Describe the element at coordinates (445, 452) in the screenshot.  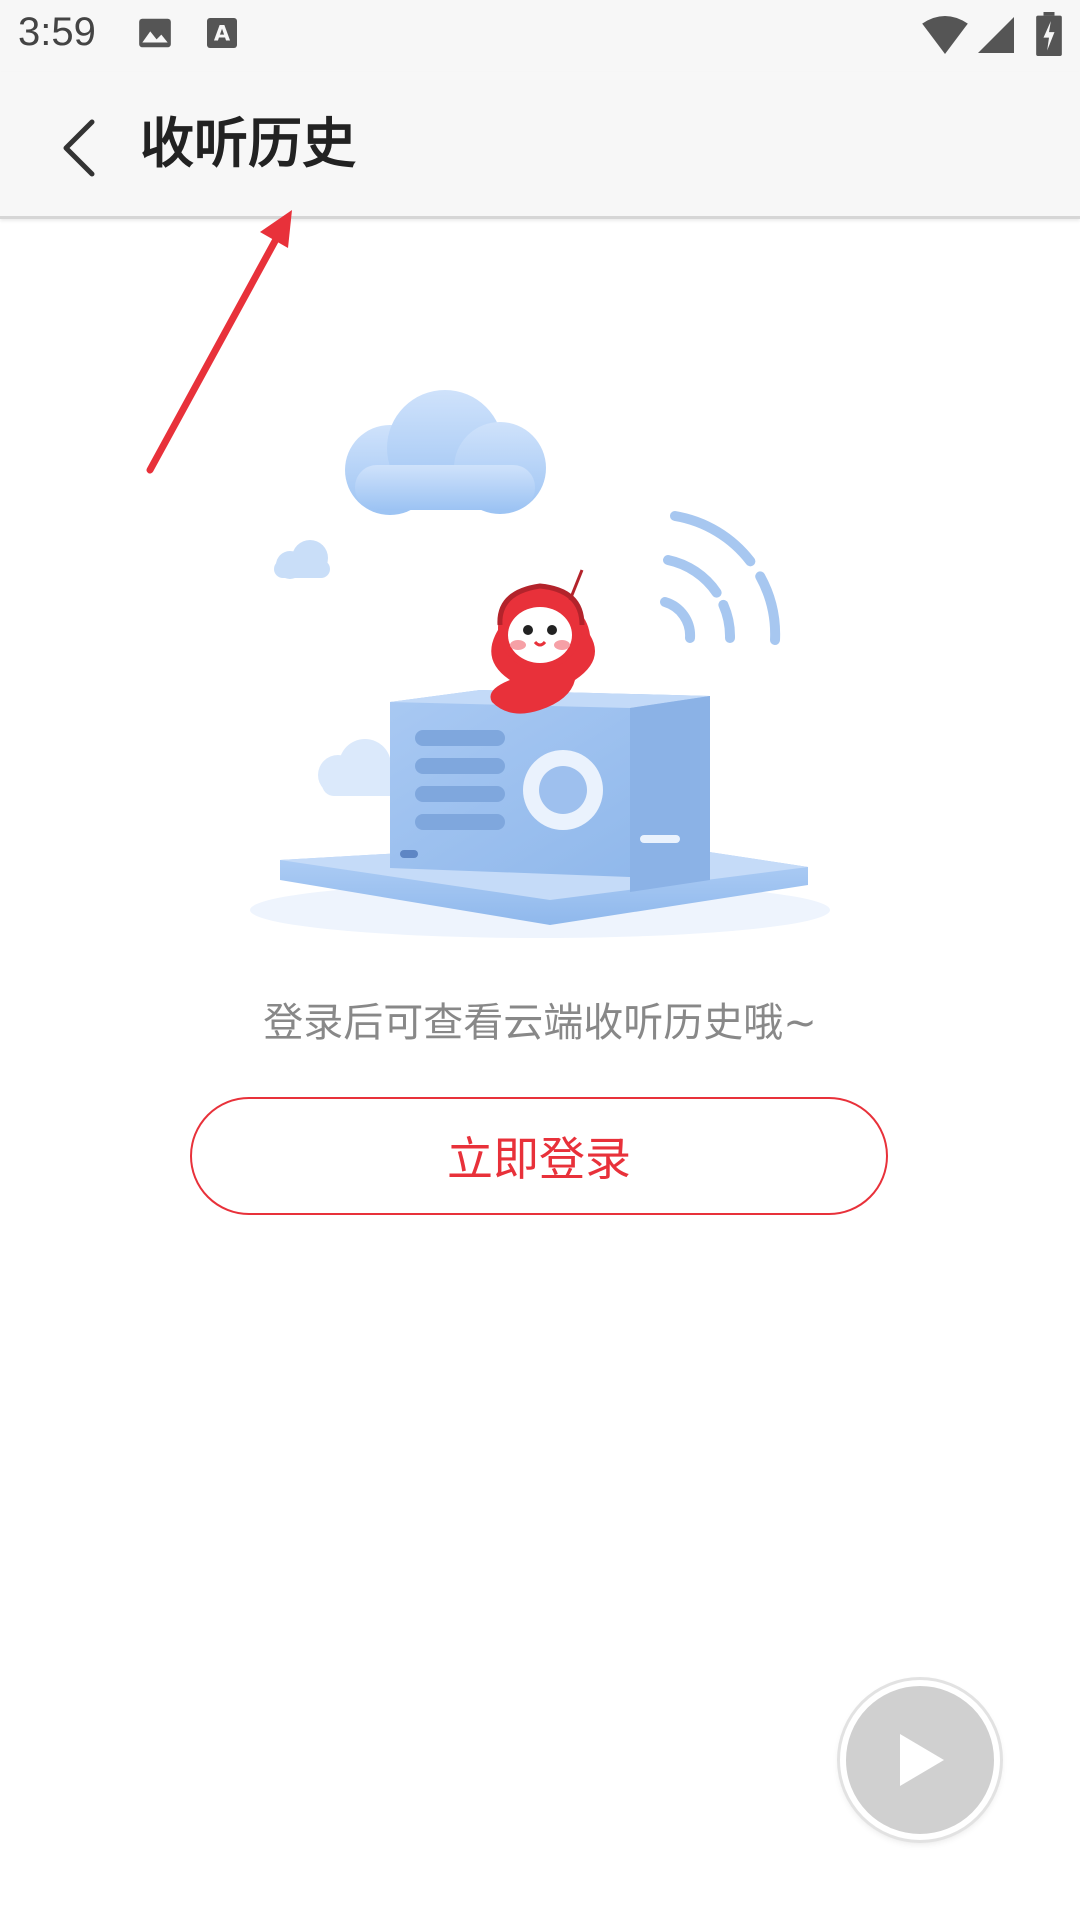
I see `cloud-icon` at that location.